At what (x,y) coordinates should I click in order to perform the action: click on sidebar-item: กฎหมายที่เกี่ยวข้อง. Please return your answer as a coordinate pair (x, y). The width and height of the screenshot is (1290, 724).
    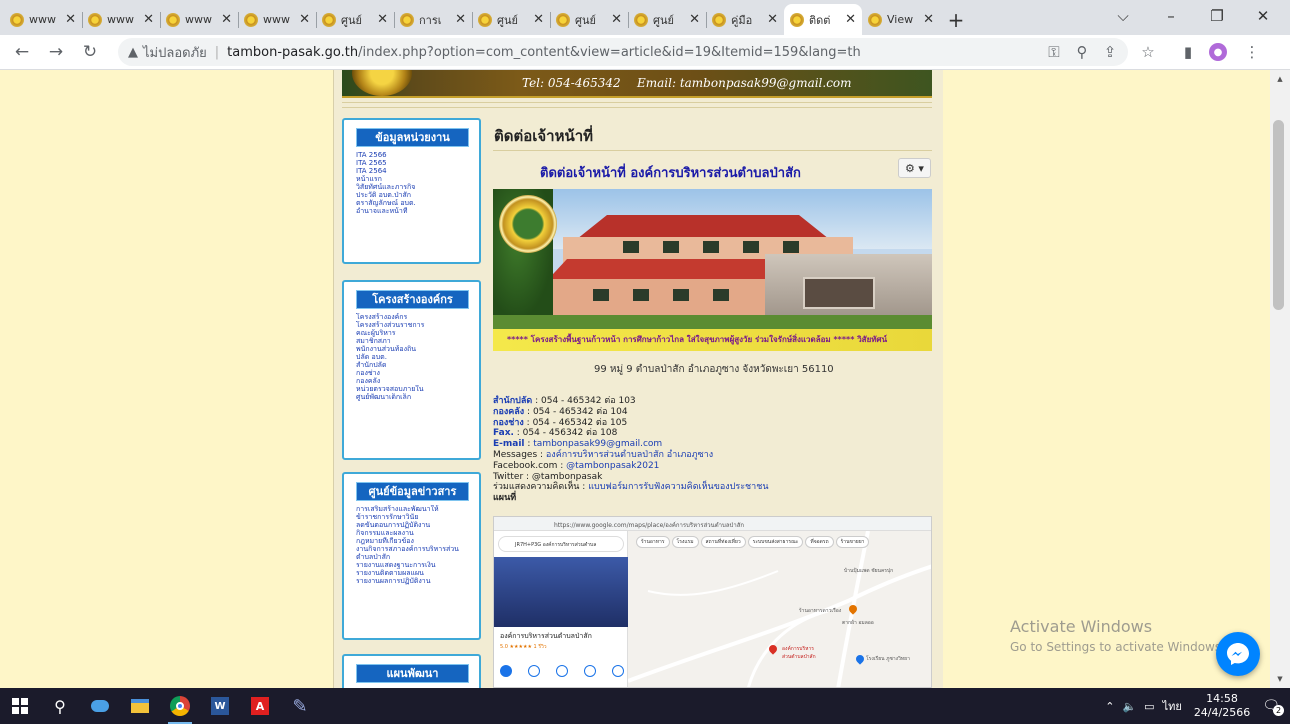
    Looking at the image, I should click on (415, 541).